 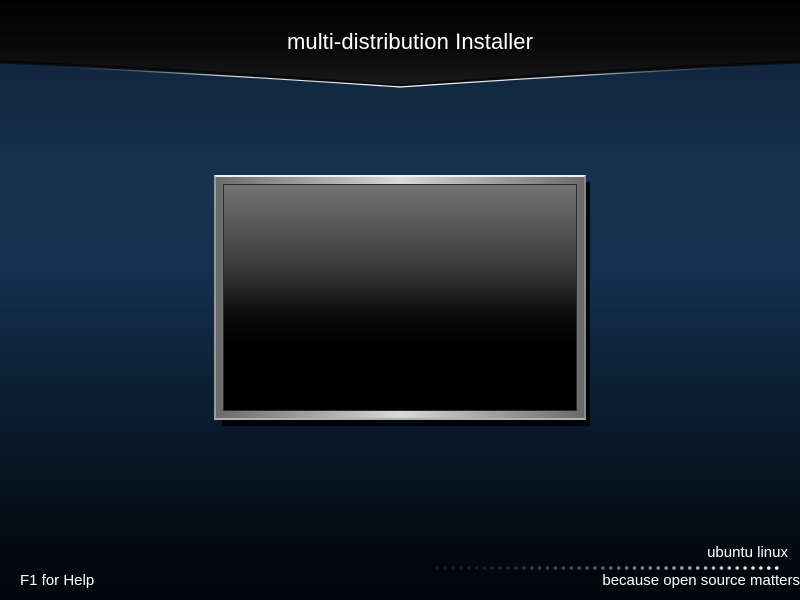 What do you see at coordinates (607, 568) in the screenshot?
I see `progress-dots` at bounding box center [607, 568].